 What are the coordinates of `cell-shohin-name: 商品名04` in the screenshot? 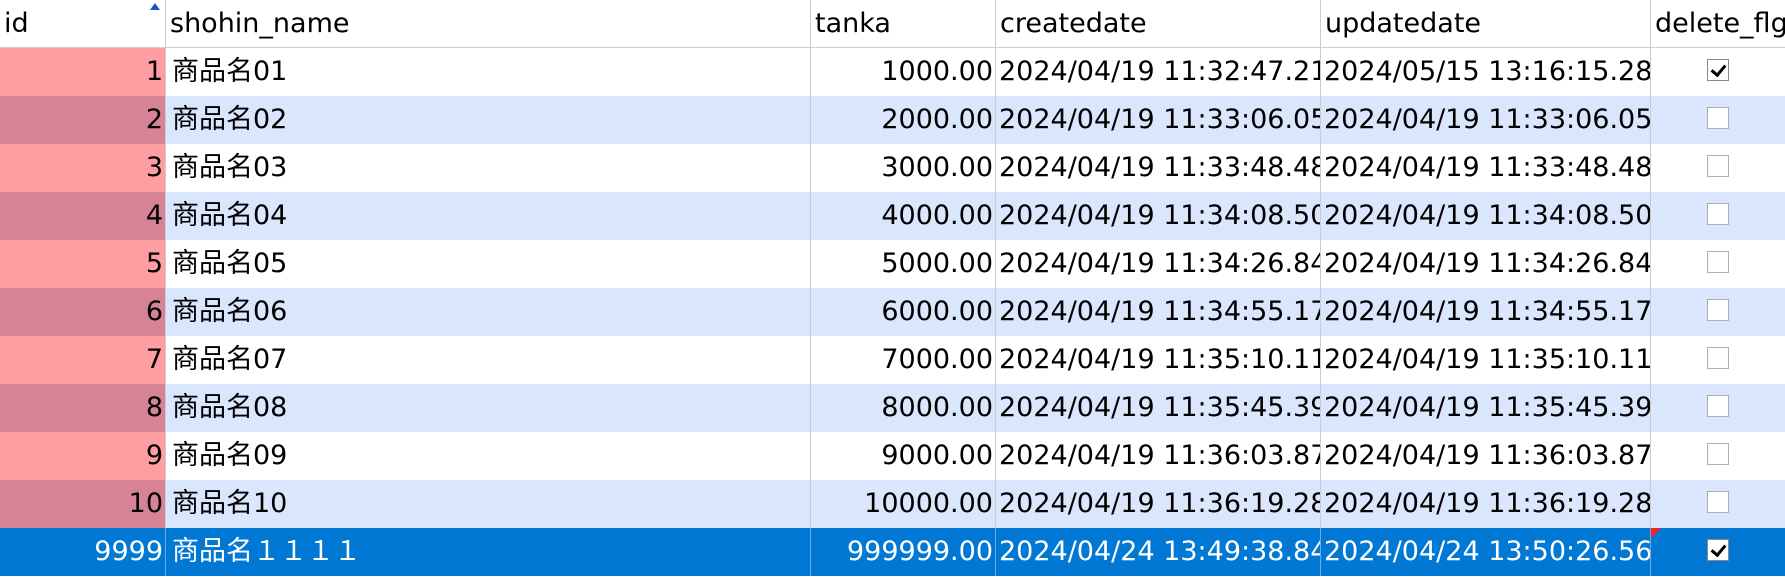 It's located at (488, 216).